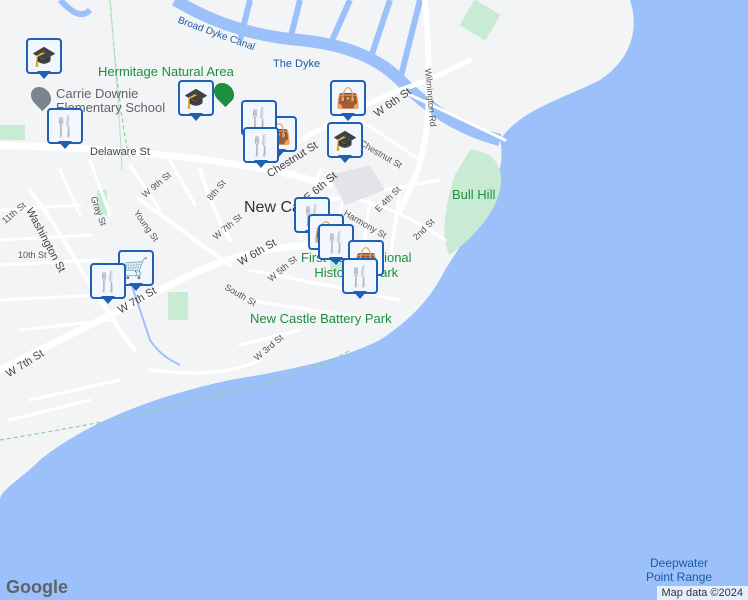 The height and width of the screenshot is (600, 748). What do you see at coordinates (702, 593) in the screenshot?
I see `map-attribution: Map data ©2024` at bounding box center [702, 593].